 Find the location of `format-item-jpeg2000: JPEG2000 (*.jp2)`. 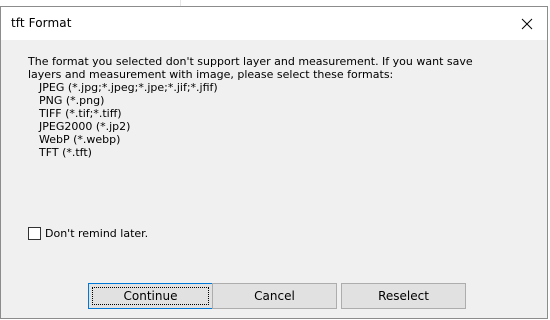

format-item-jpeg2000: JPEG2000 (*.jp2) is located at coordinates (85, 126).